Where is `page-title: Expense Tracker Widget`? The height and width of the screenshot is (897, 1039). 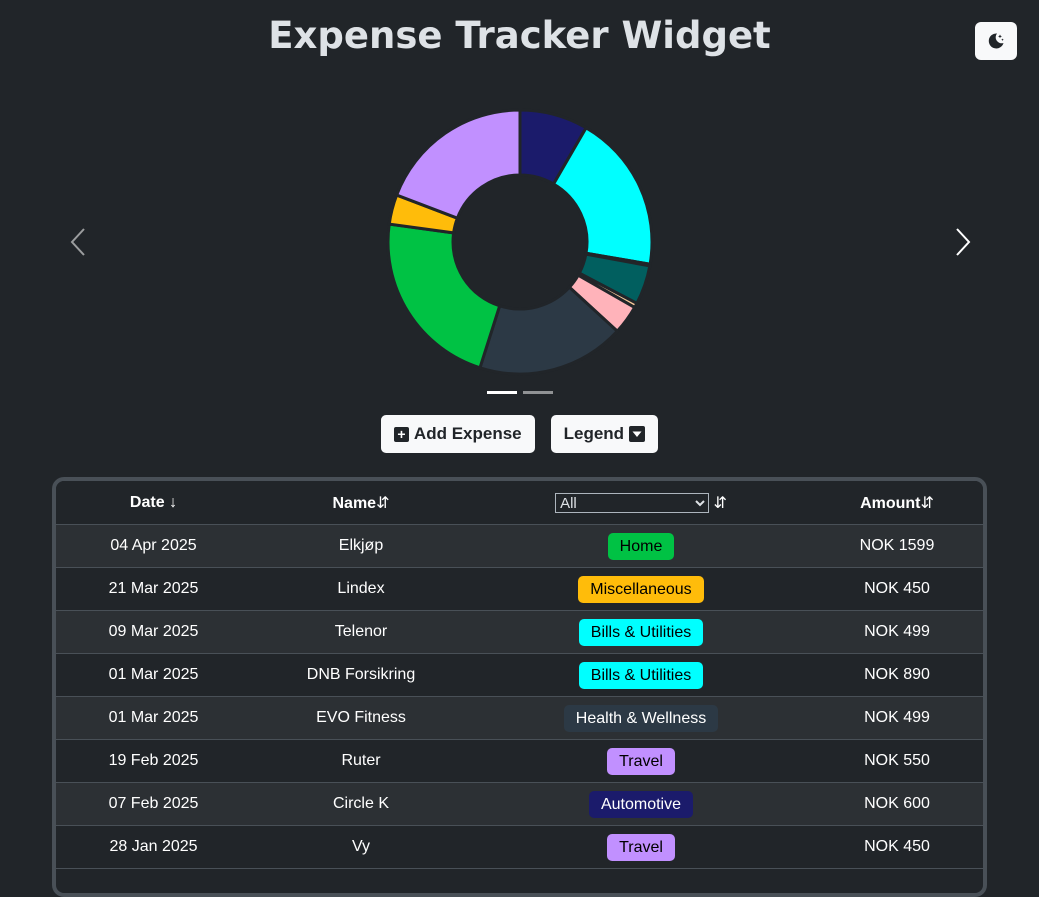 page-title: Expense Tracker Widget is located at coordinates (519, 35).